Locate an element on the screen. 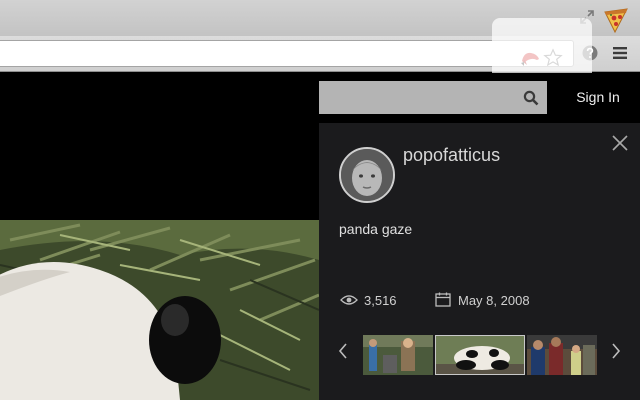  help-icon is located at coordinates (590, 53).